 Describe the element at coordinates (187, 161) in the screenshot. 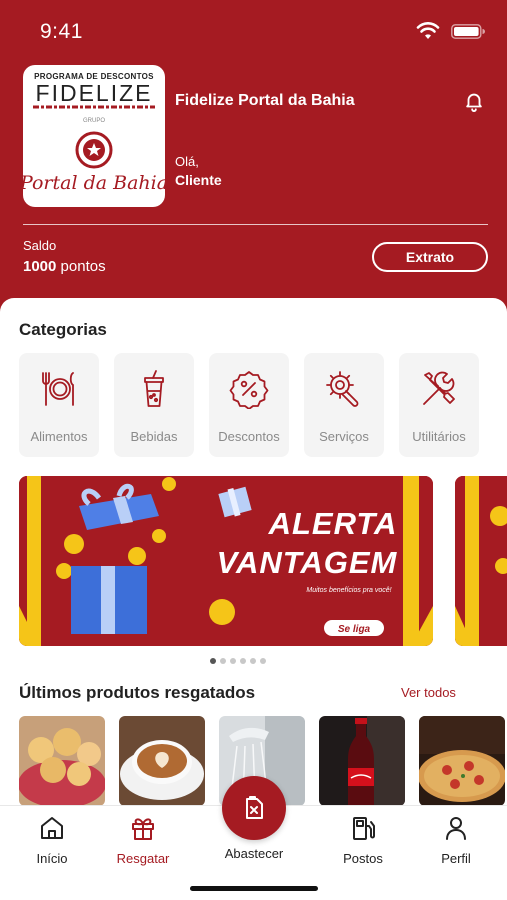

I see `greeting-text: Olá,` at that location.